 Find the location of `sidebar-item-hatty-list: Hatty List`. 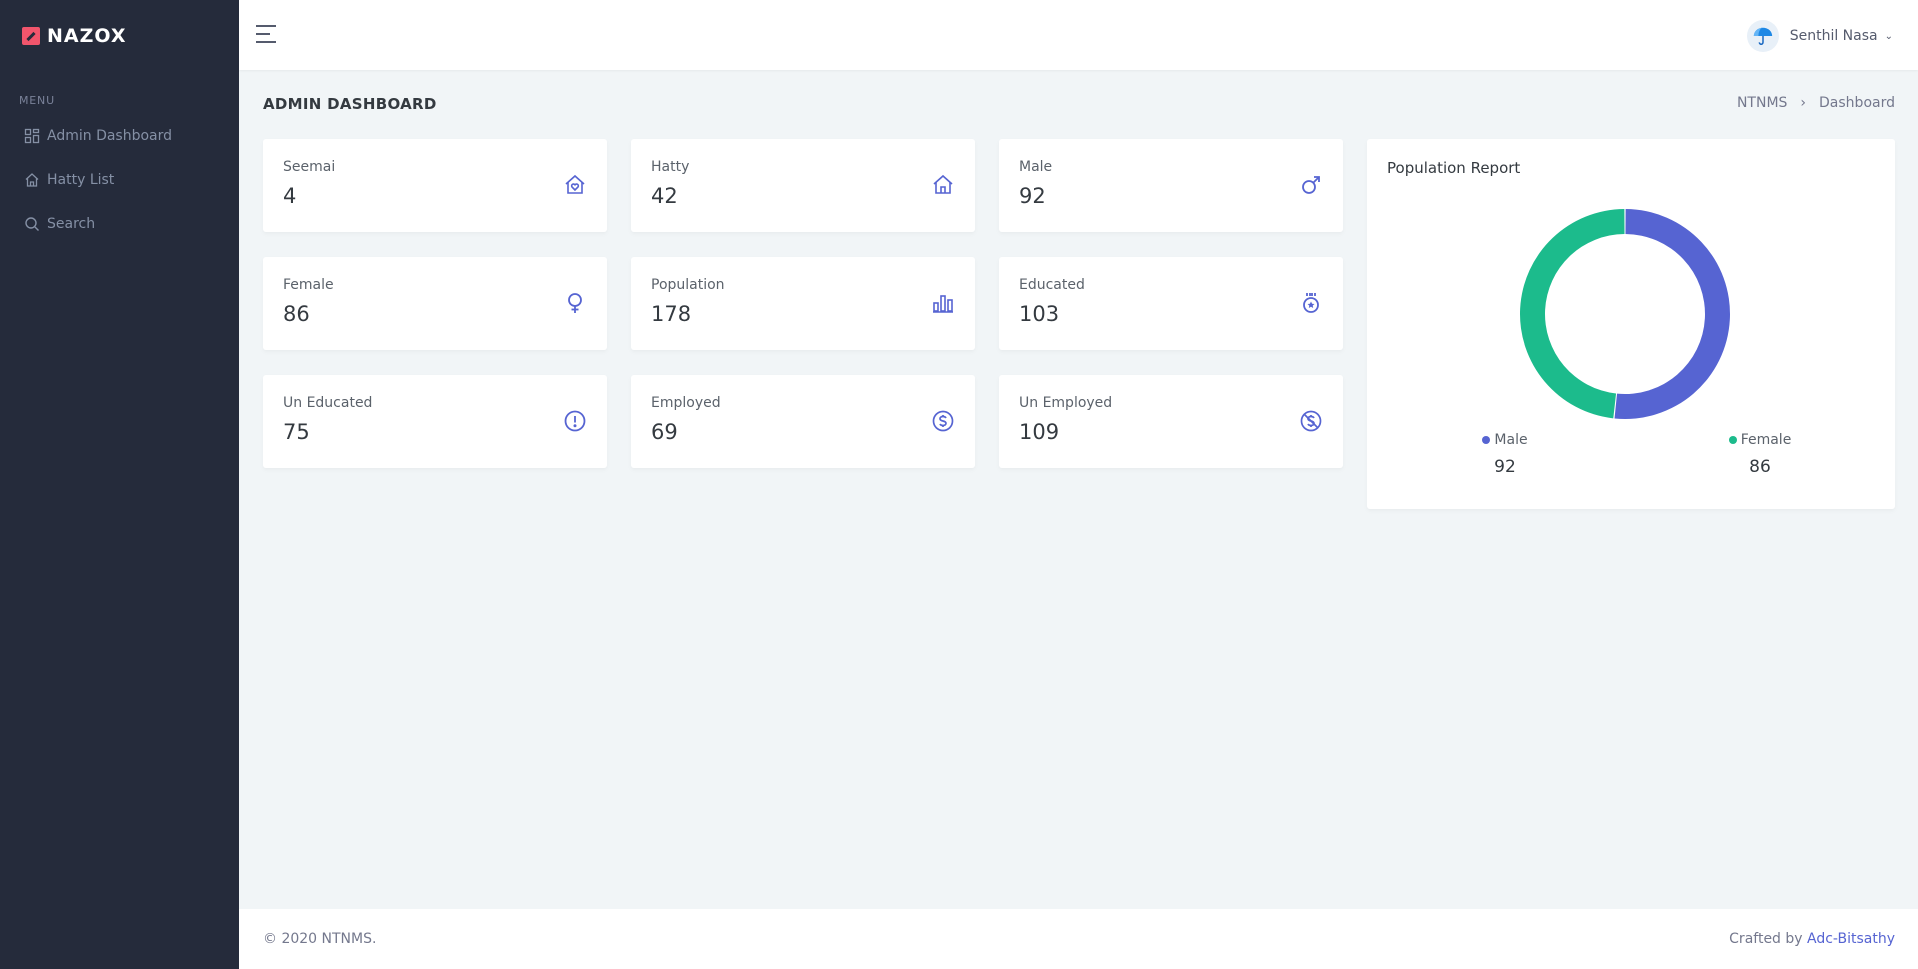

sidebar-item-hatty-list: Hatty List is located at coordinates (119, 180).